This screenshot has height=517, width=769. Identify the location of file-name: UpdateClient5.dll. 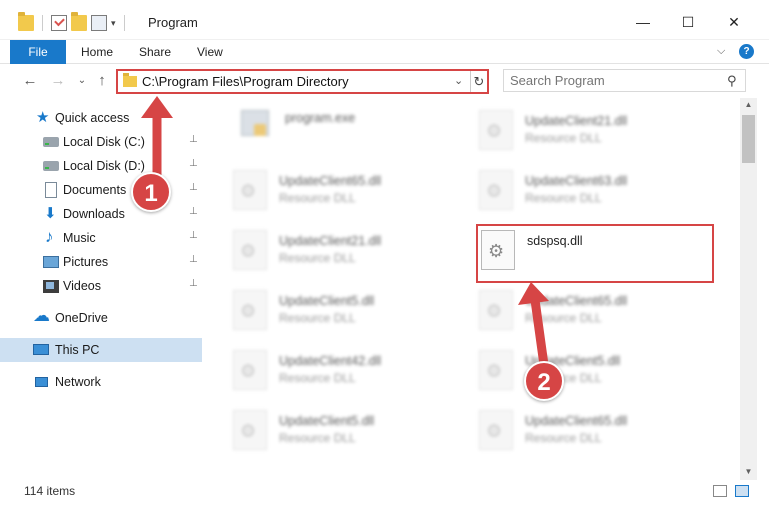
(327, 421).